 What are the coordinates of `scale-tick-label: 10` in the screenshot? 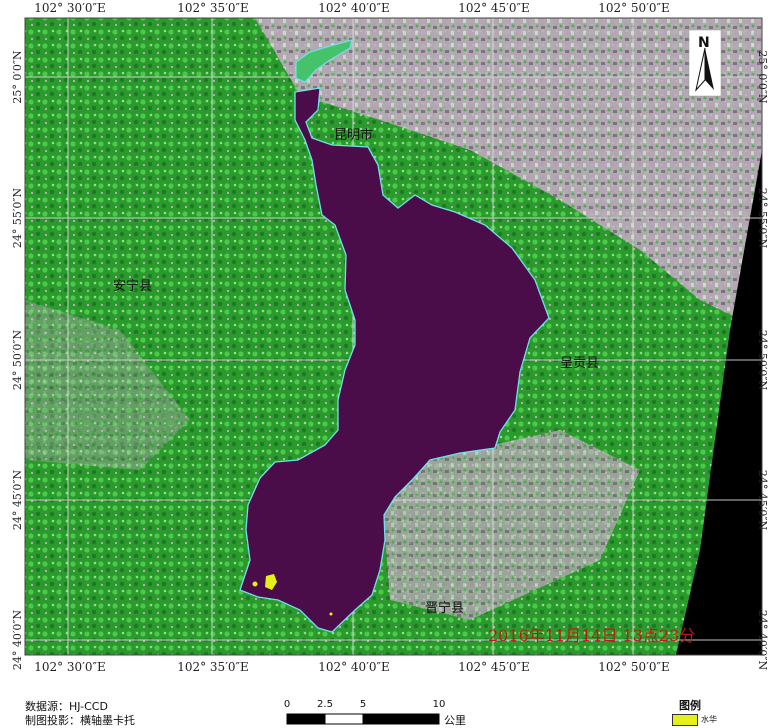 It's located at (439, 704).